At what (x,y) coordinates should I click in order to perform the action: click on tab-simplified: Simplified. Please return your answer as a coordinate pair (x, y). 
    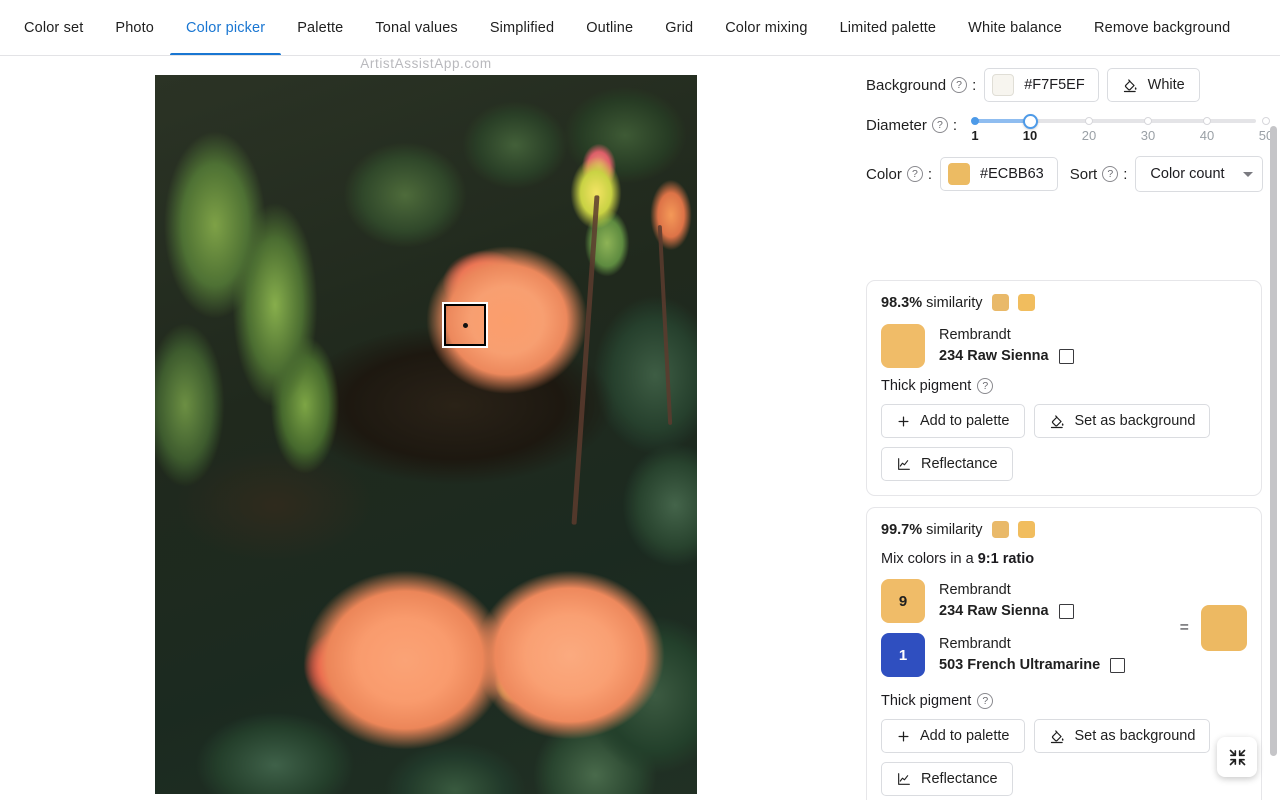
    Looking at the image, I should click on (522, 27).